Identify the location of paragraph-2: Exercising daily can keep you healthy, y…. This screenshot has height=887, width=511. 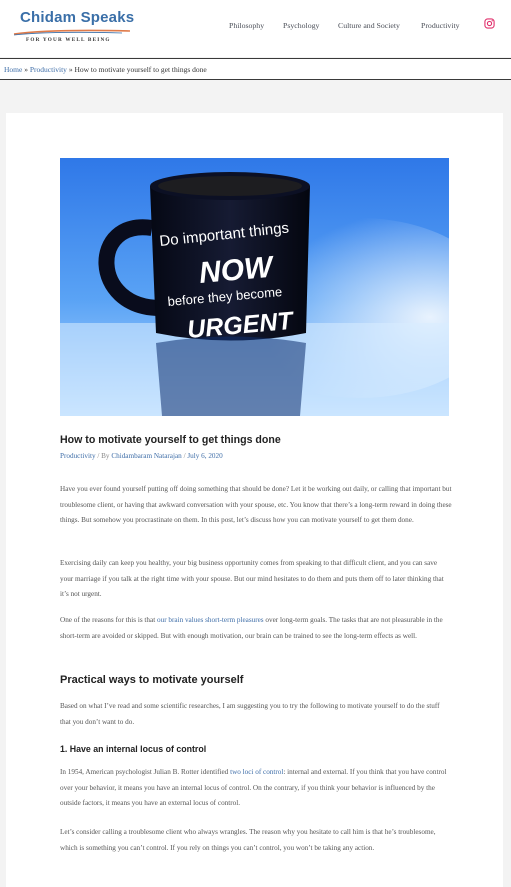
(252, 579).